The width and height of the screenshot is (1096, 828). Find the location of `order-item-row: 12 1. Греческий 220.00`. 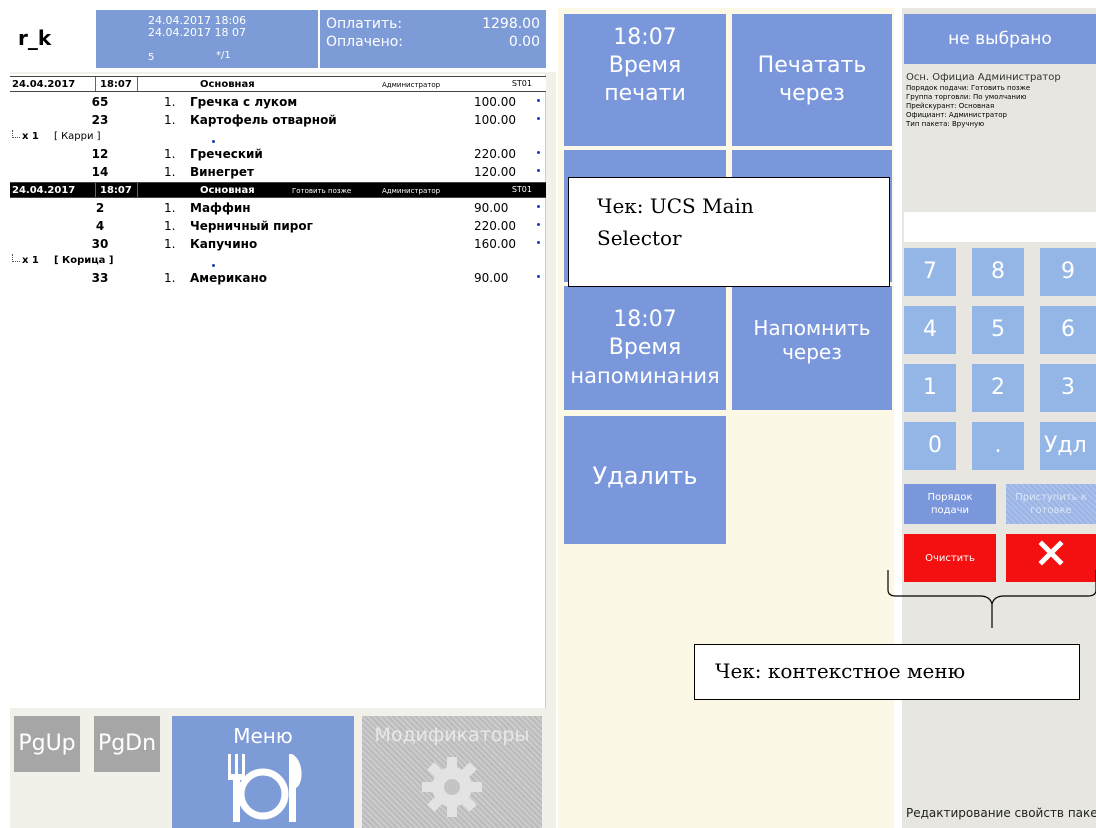

order-item-row: 12 1. Греческий 220.00 is located at coordinates (278, 154).